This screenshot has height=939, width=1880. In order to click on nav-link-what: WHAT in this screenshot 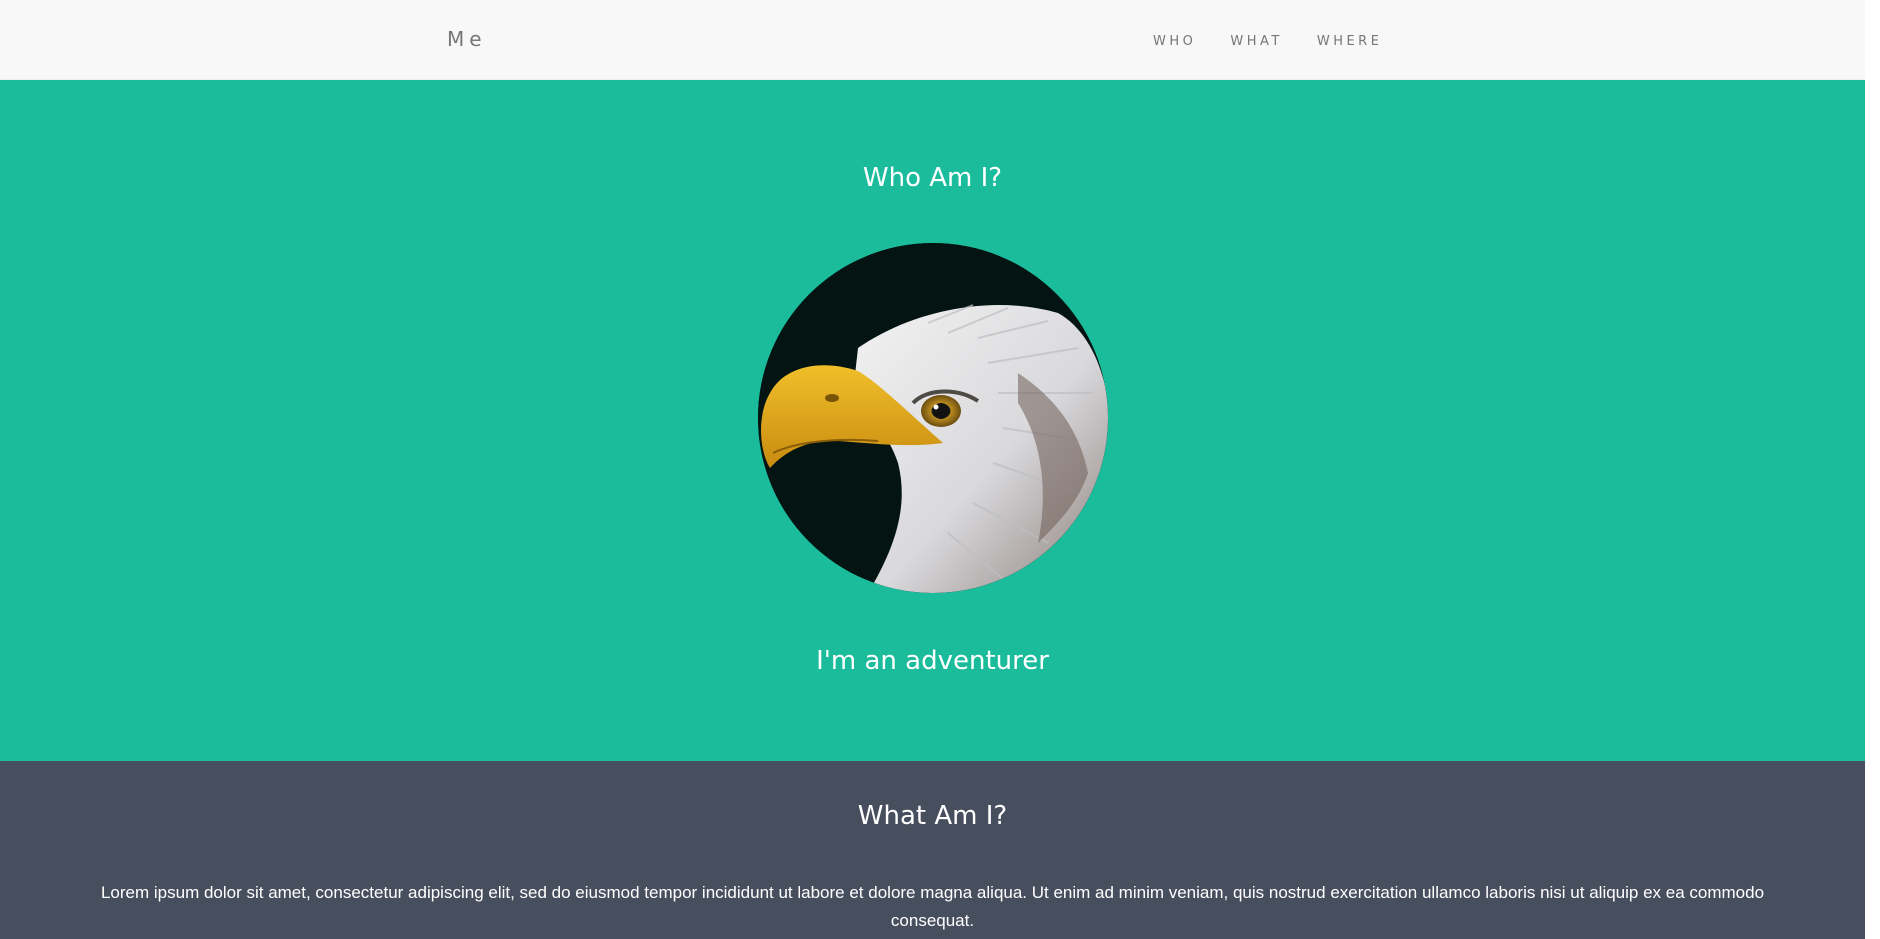, I will do `click(1256, 41)`.